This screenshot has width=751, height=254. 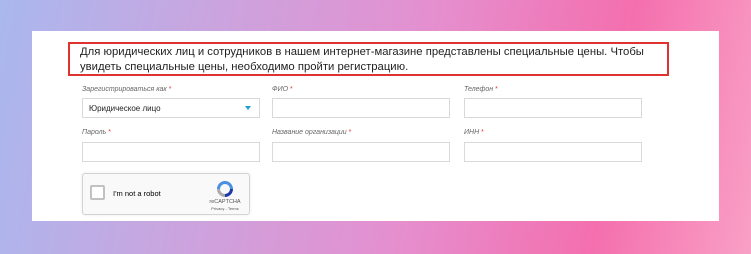 What do you see at coordinates (225, 208) in the screenshot?
I see `recaptcha-privacy-terms-link: Privacy - Terms` at bounding box center [225, 208].